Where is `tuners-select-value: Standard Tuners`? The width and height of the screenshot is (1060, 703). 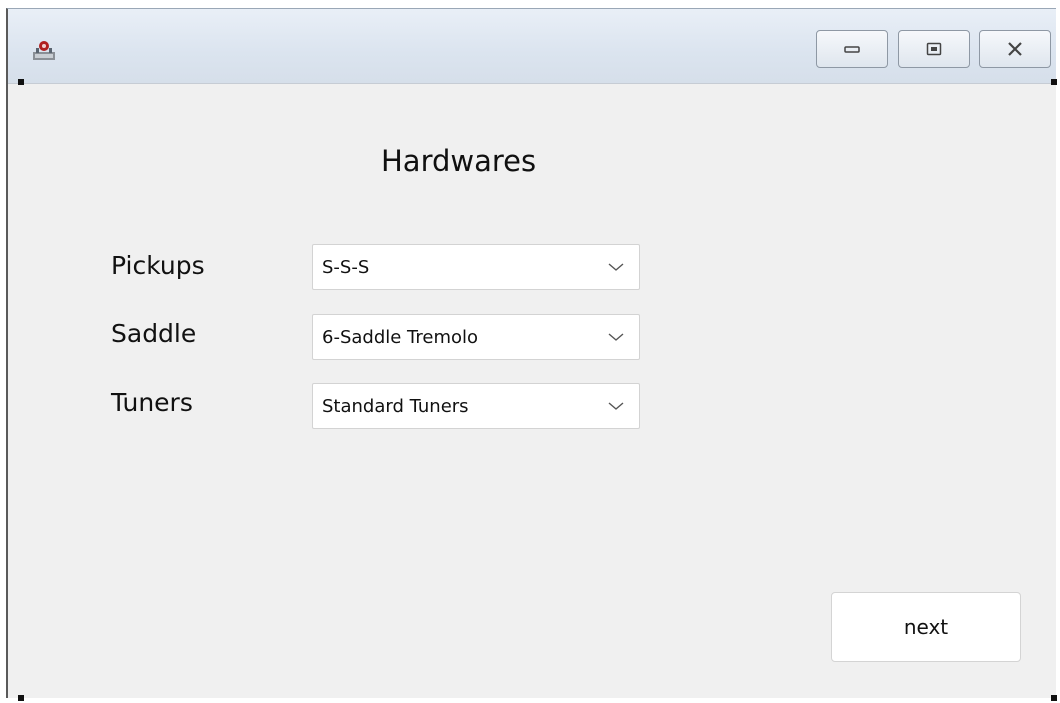 tuners-select-value: Standard Tuners is located at coordinates (395, 406).